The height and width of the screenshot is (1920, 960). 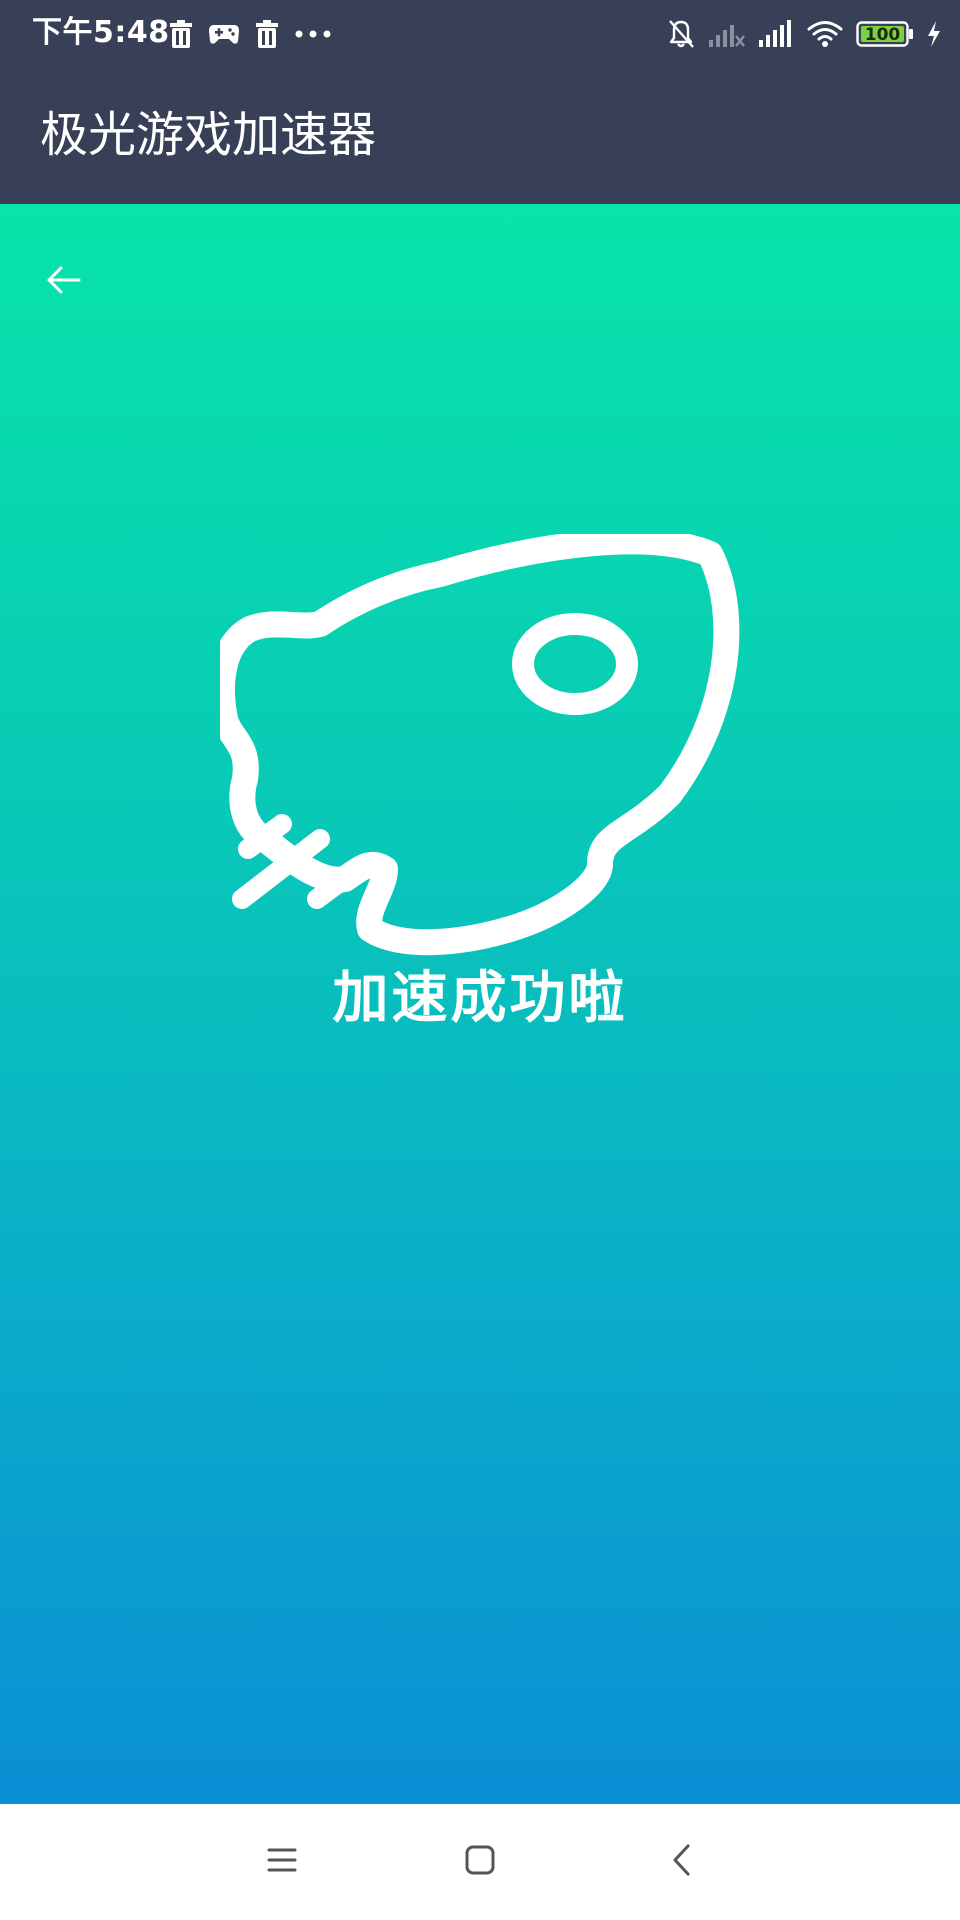 I want to click on signal-full-icon, so click(x=776, y=34).